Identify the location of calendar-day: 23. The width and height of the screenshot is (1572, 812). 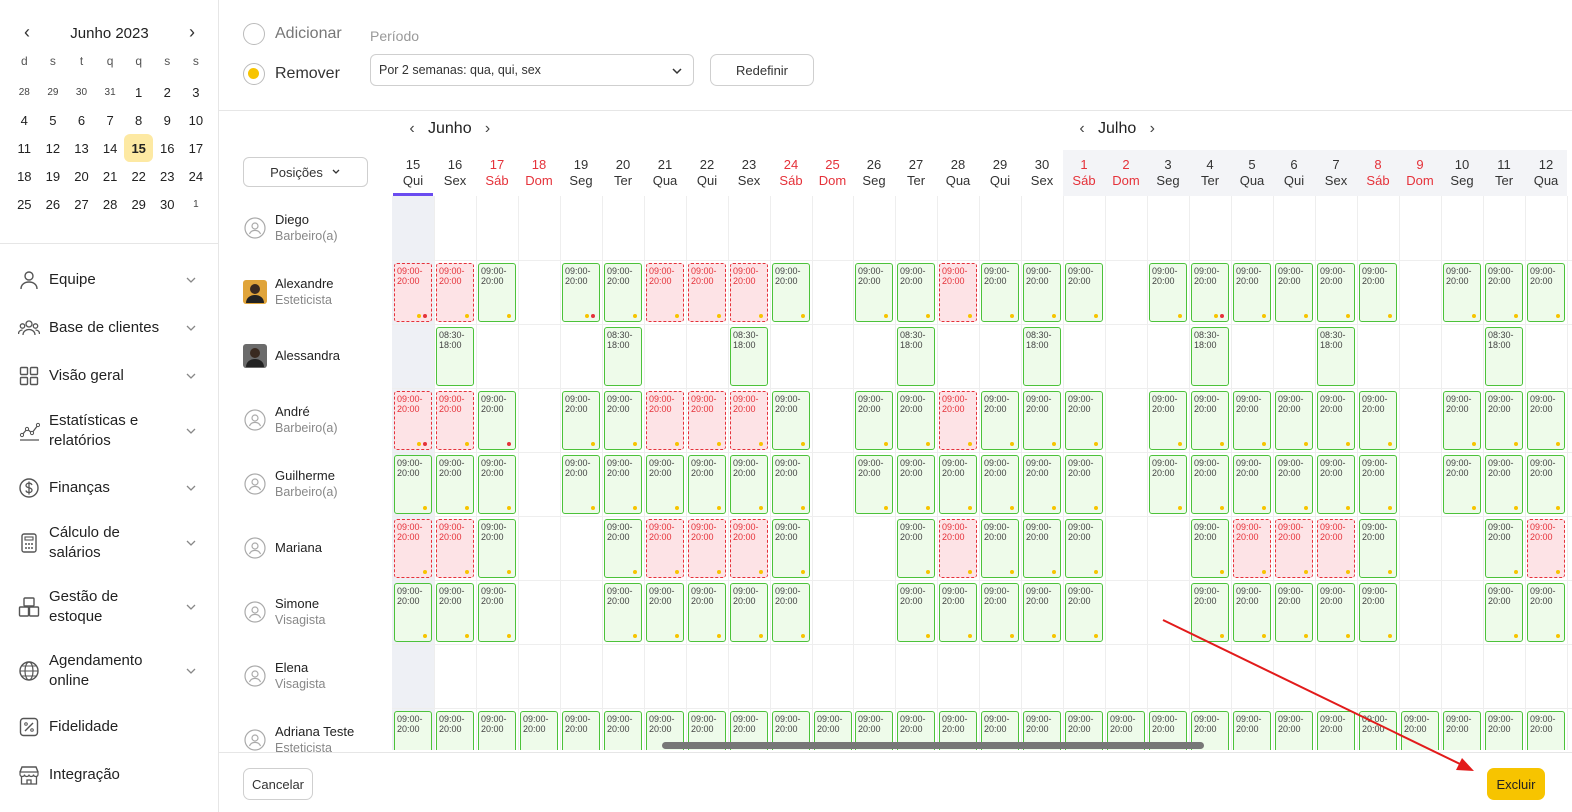
(167, 176).